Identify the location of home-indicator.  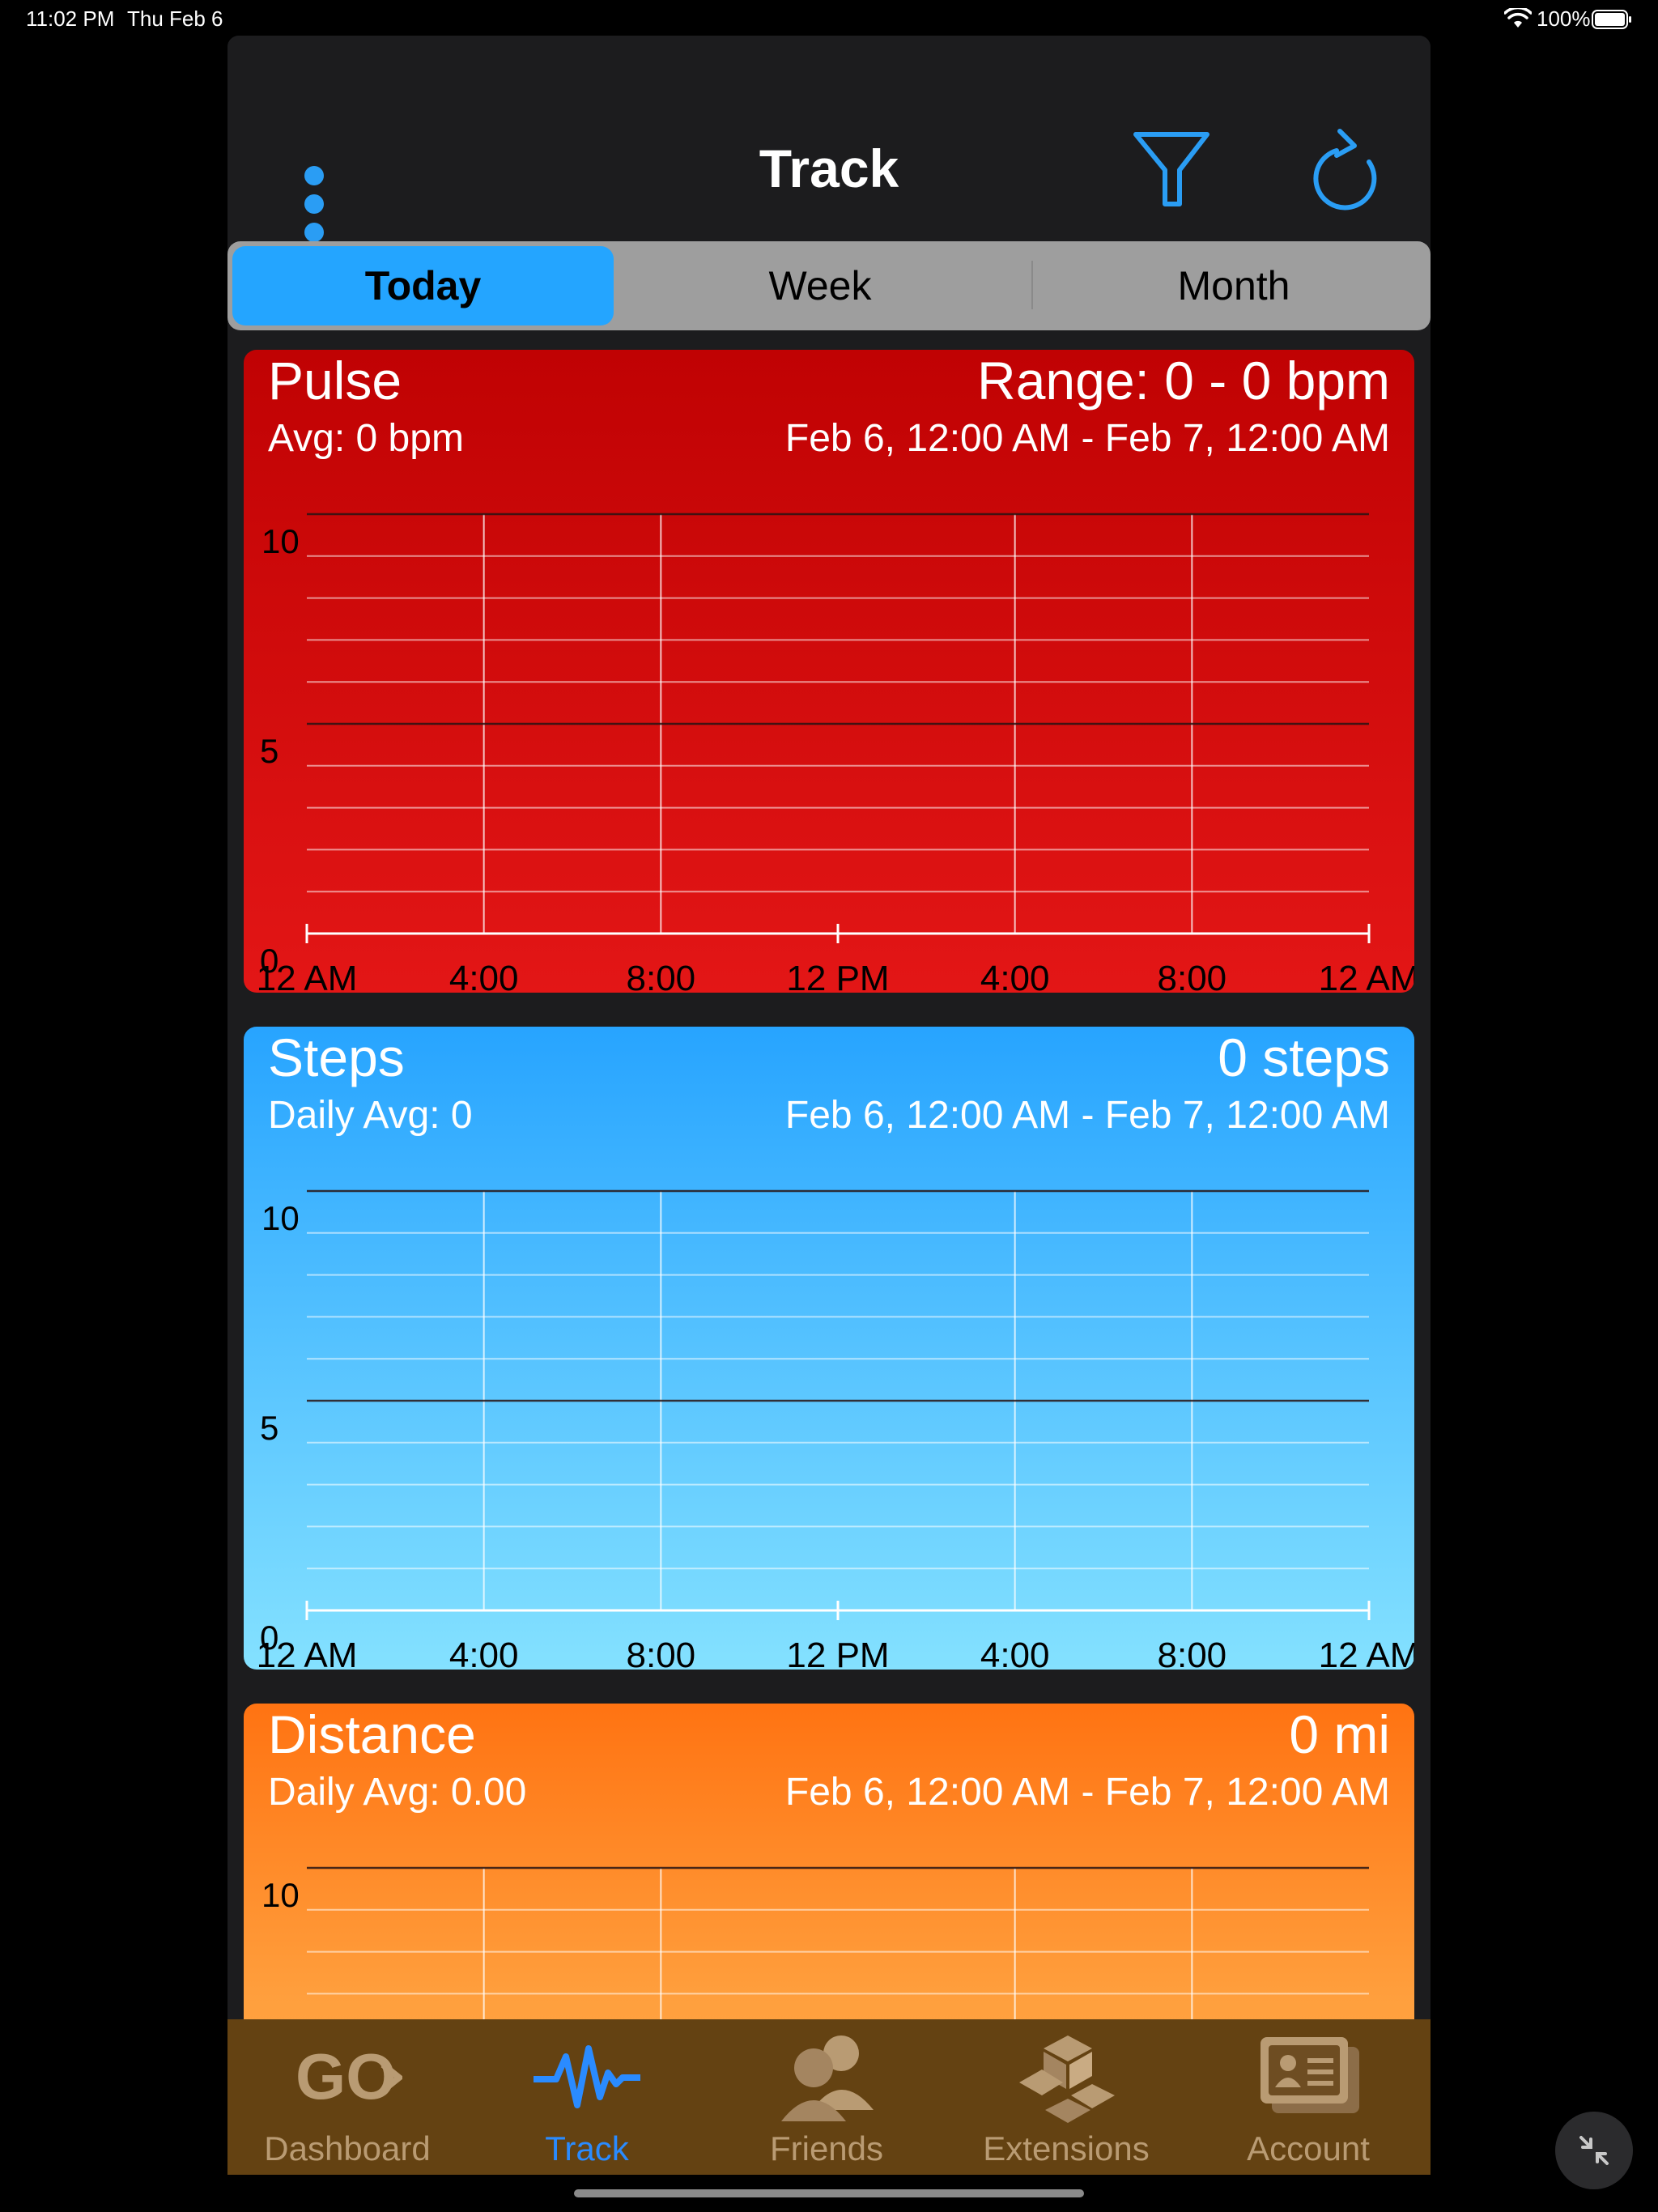
(829, 2193).